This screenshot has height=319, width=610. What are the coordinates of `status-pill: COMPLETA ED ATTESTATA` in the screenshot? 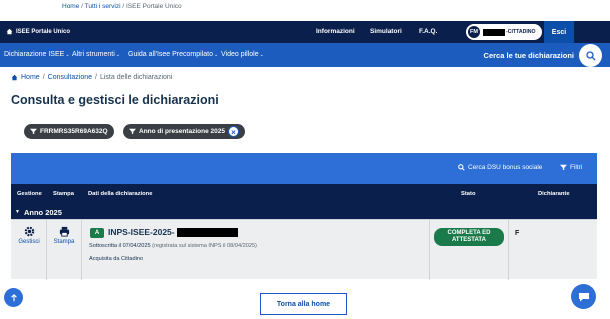 It's located at (469, 237).